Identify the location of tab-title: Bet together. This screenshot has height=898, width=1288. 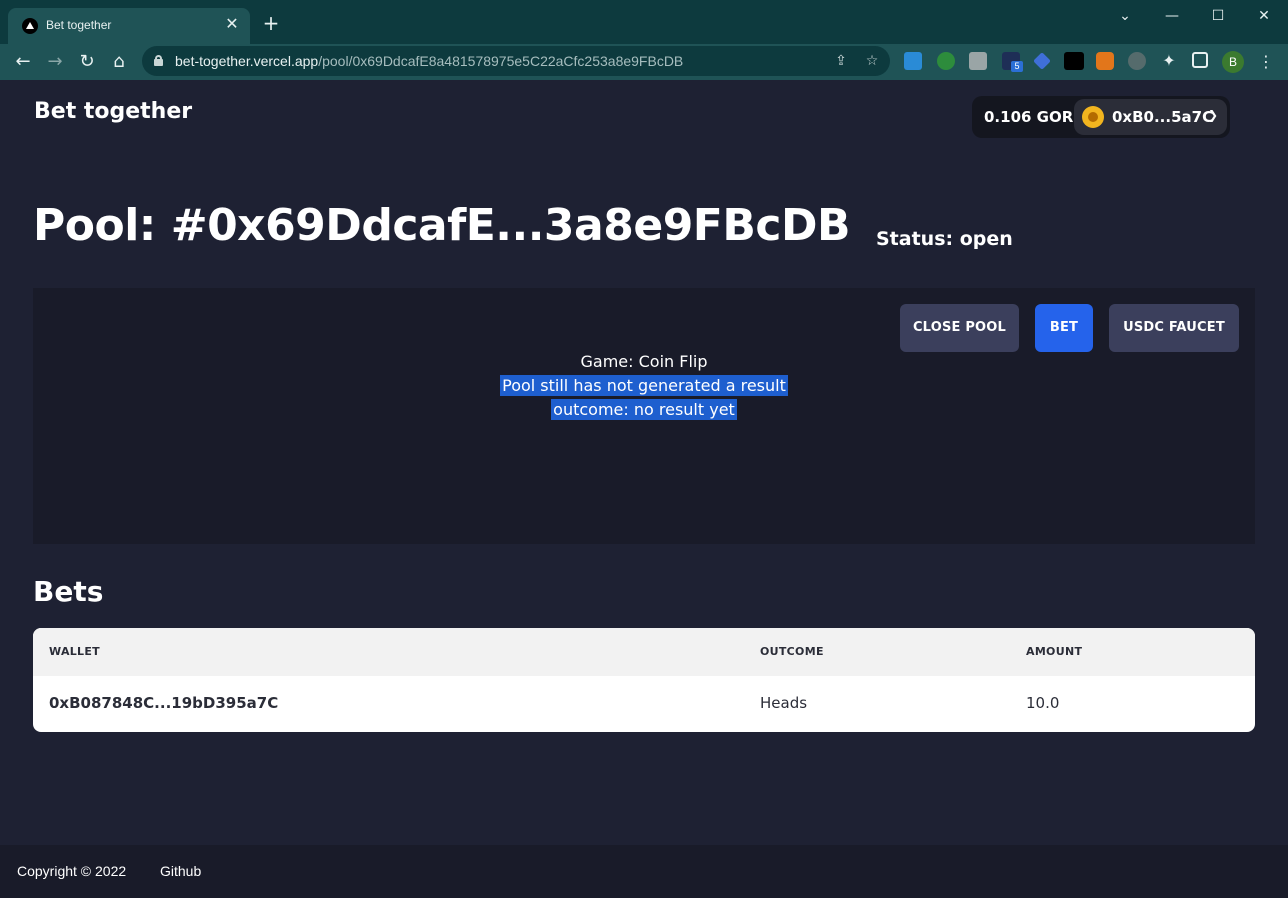
(79, 25).